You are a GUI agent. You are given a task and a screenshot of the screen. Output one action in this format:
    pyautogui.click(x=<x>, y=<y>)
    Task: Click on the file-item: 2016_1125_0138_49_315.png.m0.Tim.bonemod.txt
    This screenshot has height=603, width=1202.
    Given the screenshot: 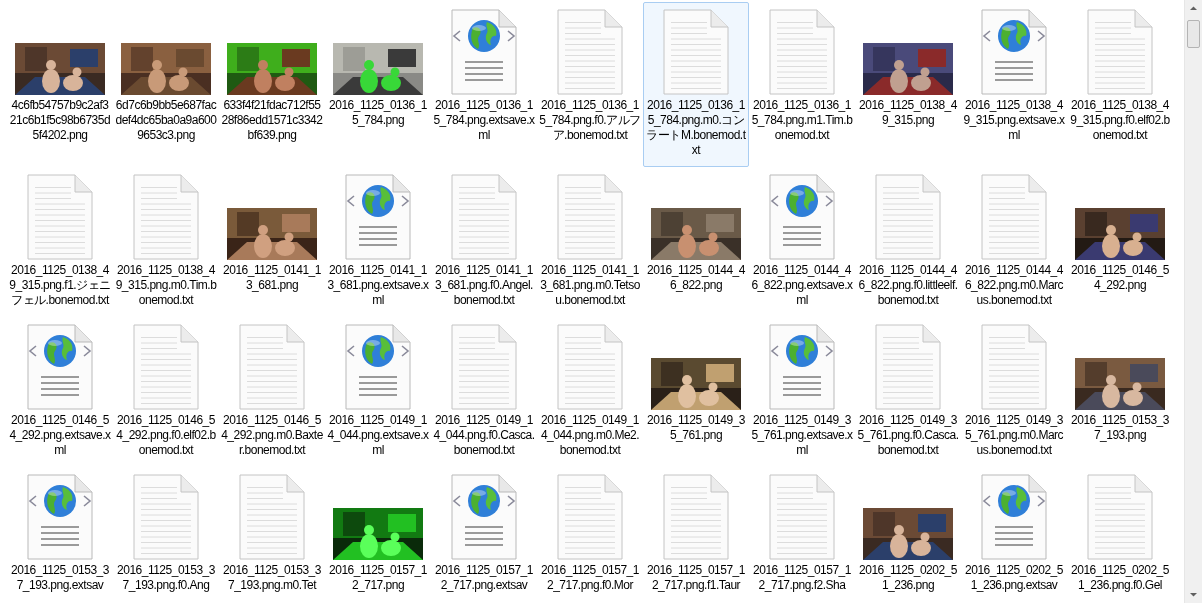 What is the action you would take?
    pyautogui.click(x=166, y=242)
    